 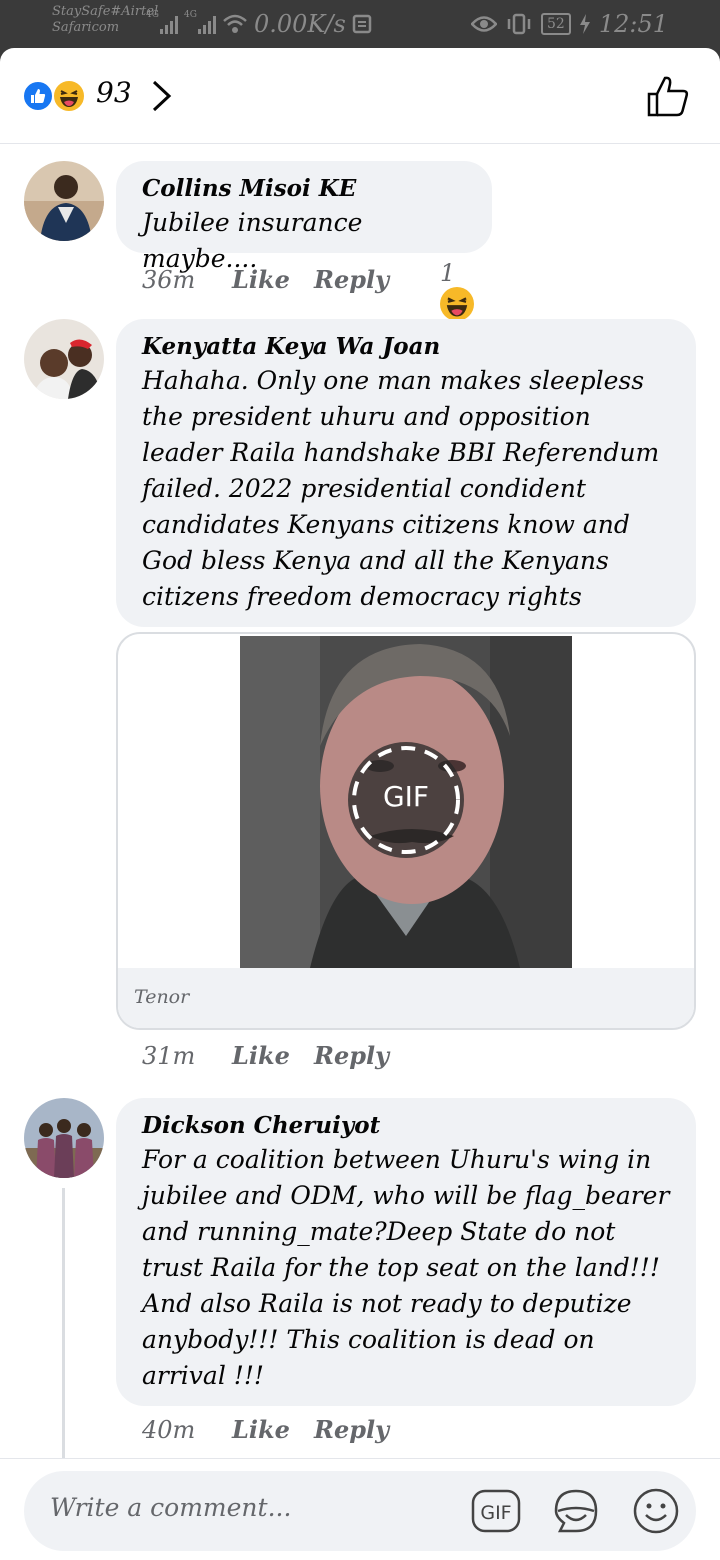 What do you see at coordinates (162, 22) in the screenshot?
I see `signal-icon: 4G` at bounding box center [162, 22].